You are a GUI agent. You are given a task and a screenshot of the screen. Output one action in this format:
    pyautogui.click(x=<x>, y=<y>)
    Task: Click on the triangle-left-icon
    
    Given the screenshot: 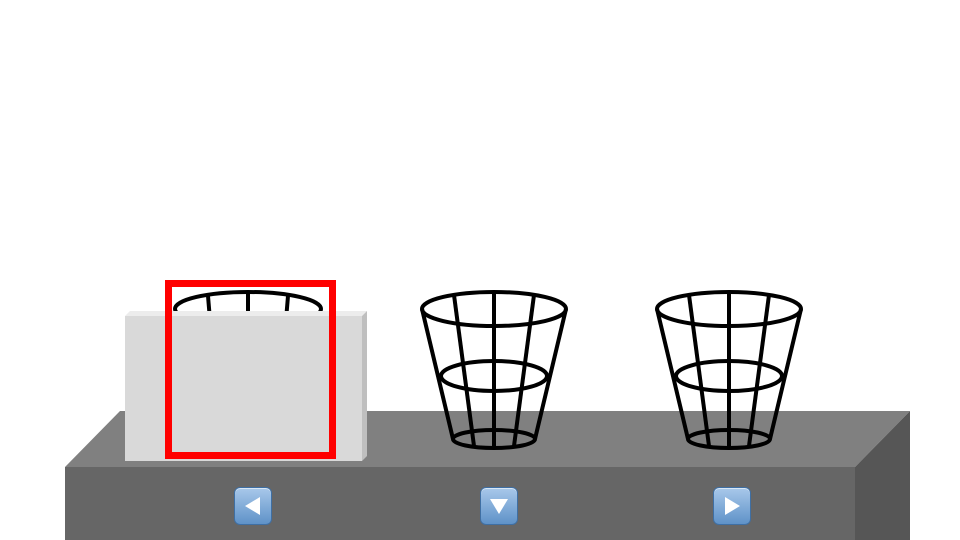 What is the action you would take?
    pyautogui.click(x=253, y=506)
    